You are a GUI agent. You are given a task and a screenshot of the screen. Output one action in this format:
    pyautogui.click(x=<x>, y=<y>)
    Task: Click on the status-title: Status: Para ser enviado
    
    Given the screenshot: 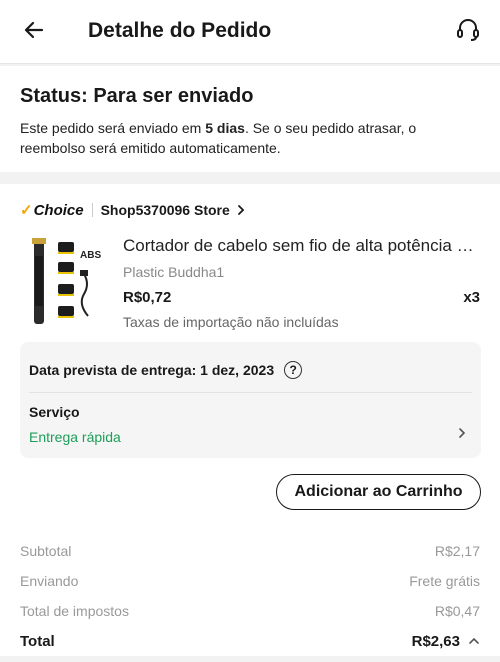 What is the action you would take?
    pyautogui.click(x=137, y=96)
    